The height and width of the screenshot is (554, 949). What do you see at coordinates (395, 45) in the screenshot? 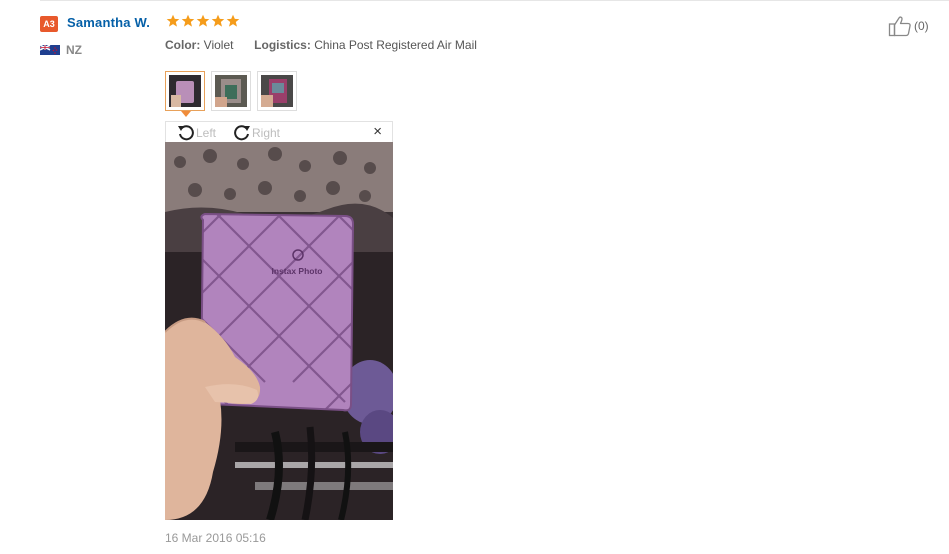
I see `logistics-value: China Post Registered Air Mail` at bounding box center [395, 45].